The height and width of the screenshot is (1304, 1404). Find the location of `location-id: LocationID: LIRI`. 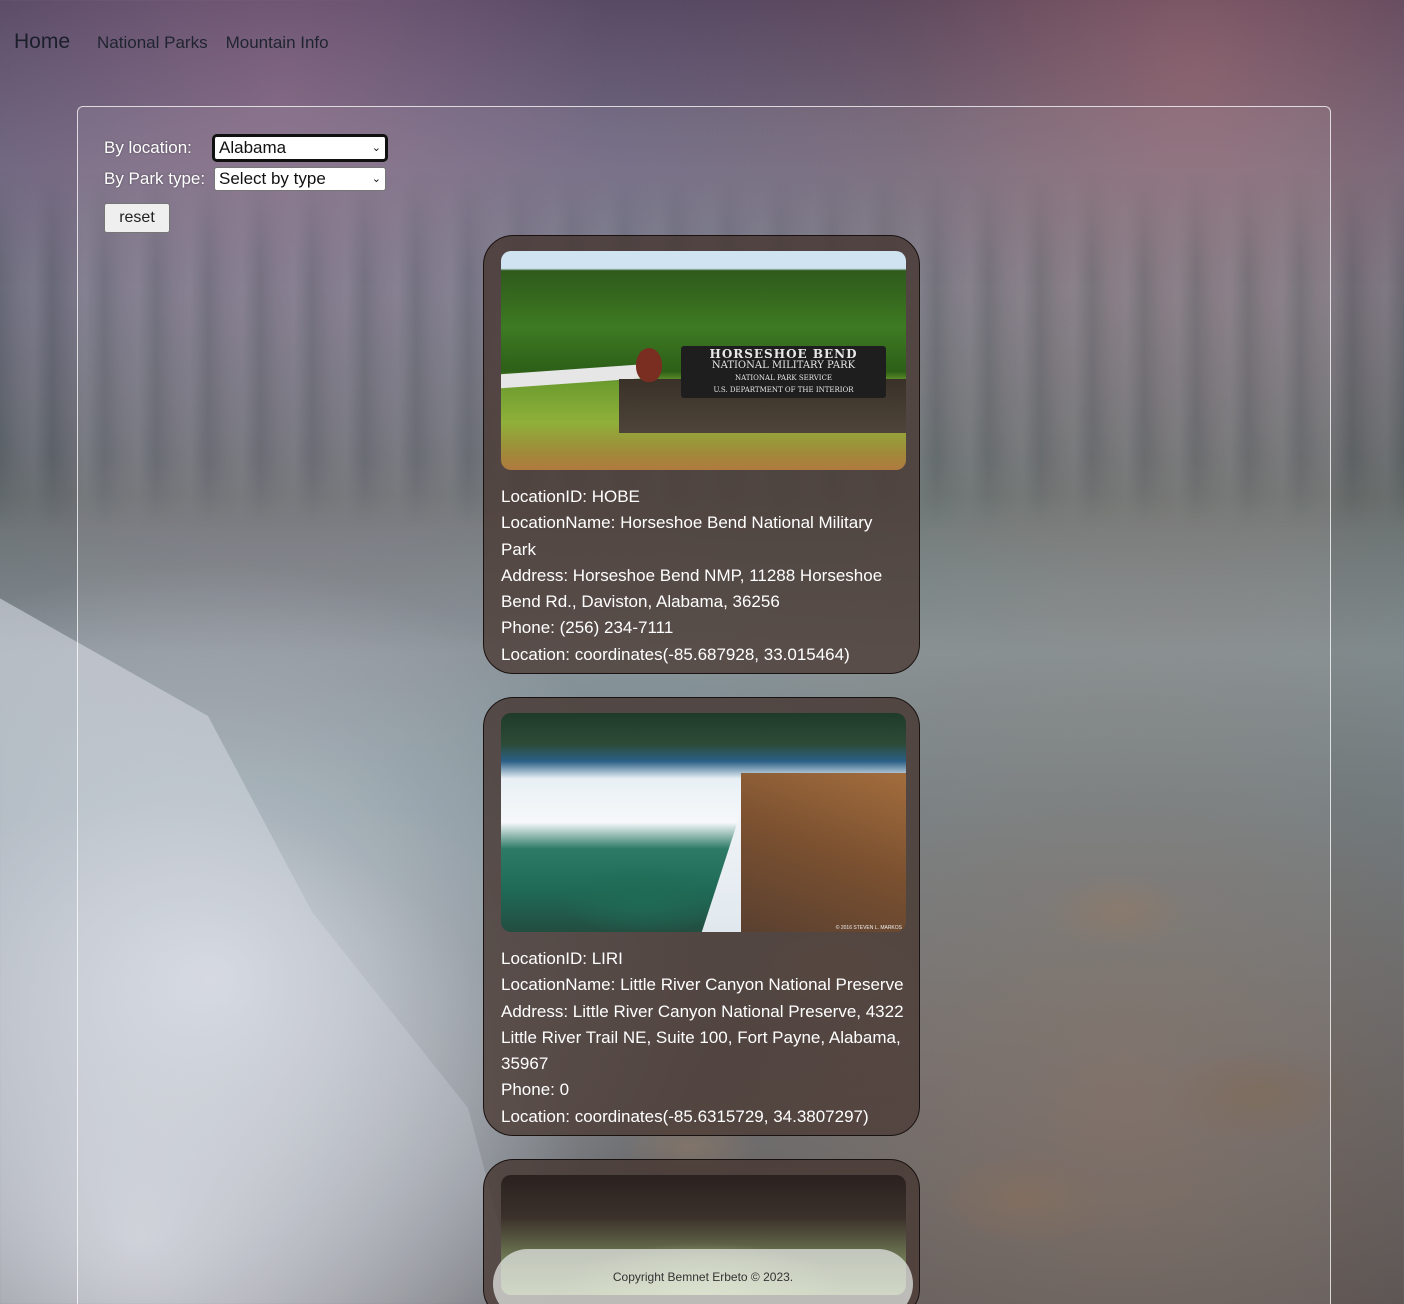

location-id: LocationID: LIRI is located at coordinates (562, 958).